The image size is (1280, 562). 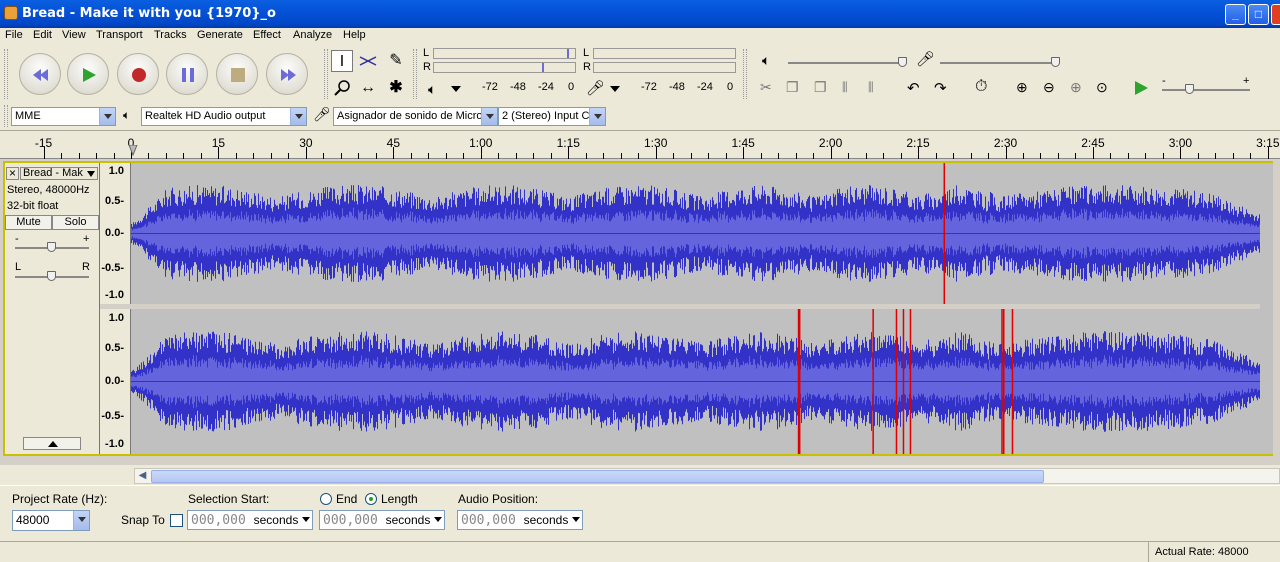 What do you see at coordinates (342, 61) in the screenshot?
I see `selection-tool-icon: I` at bounding box center [342, 61].